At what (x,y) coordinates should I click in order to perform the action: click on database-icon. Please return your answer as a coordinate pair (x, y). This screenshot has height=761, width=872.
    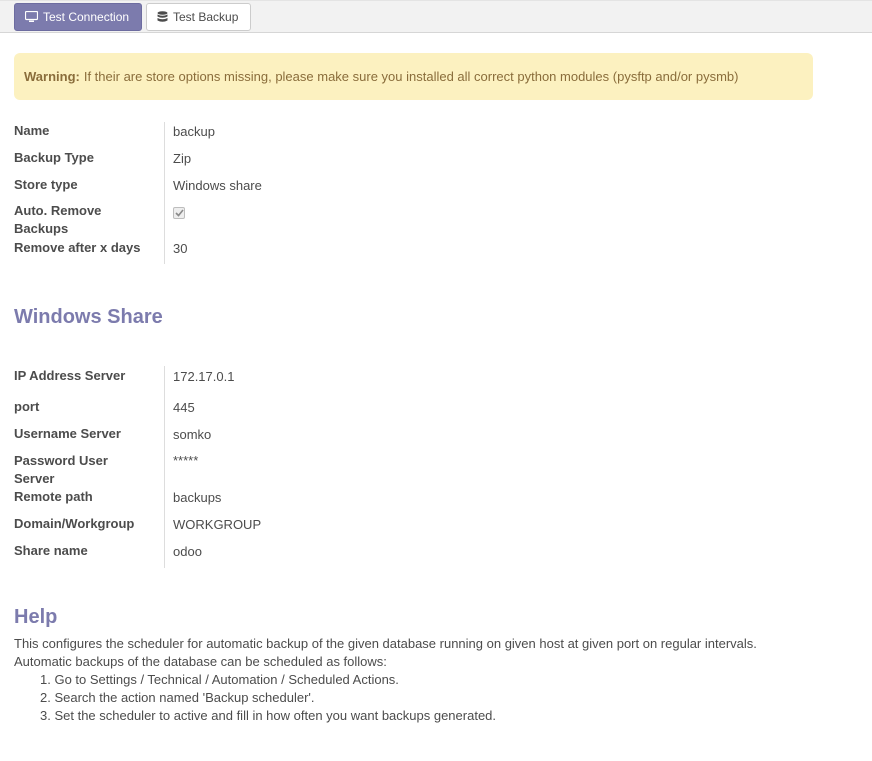
    Looking at the image, I should click on (162, 16).